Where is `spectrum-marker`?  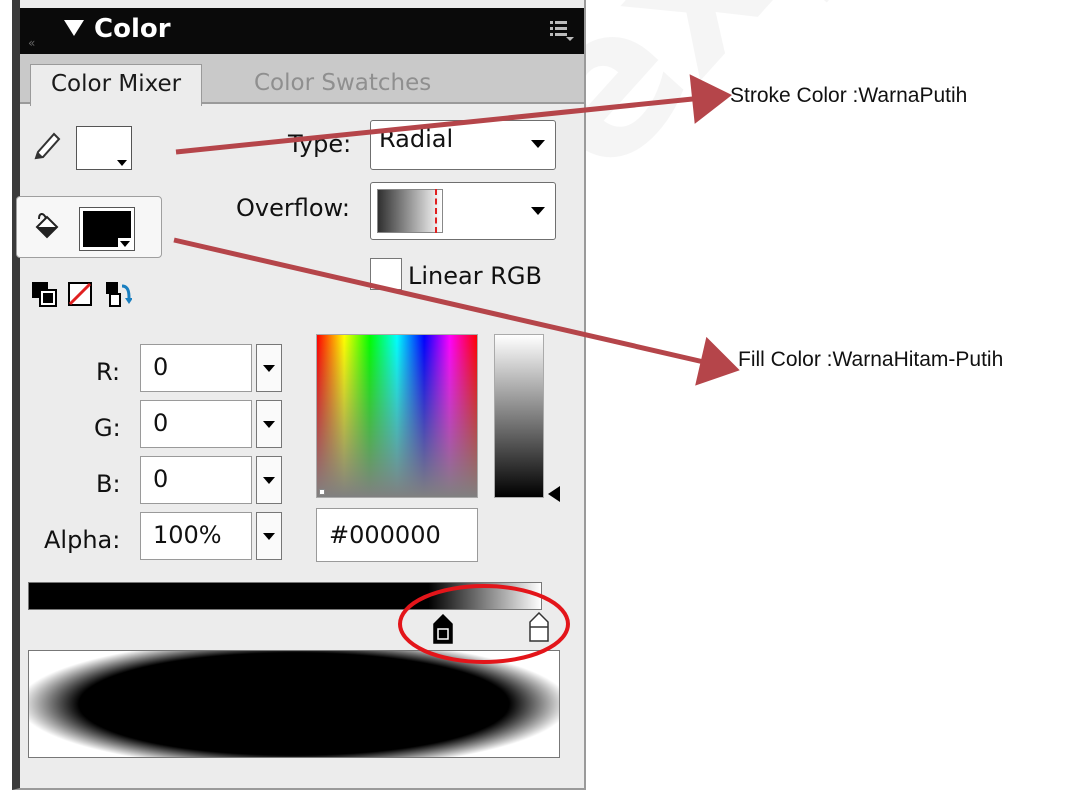 spectrum-marker is located at coordinates (322, 492).